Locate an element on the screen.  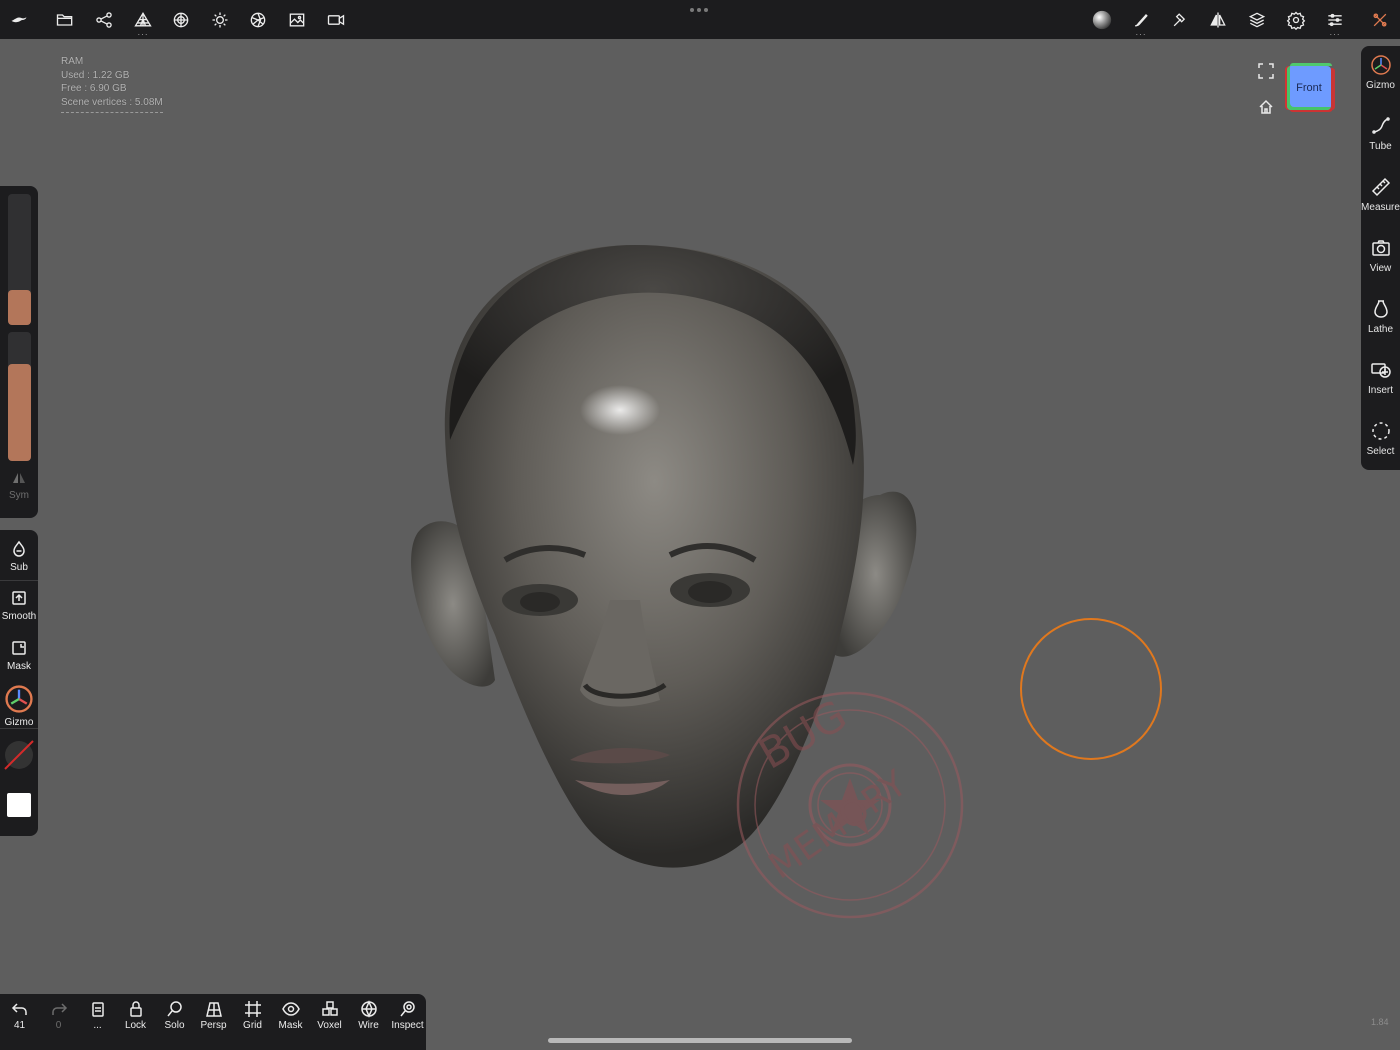
brush-cursor-circle is located at coordinates (1091, 689).